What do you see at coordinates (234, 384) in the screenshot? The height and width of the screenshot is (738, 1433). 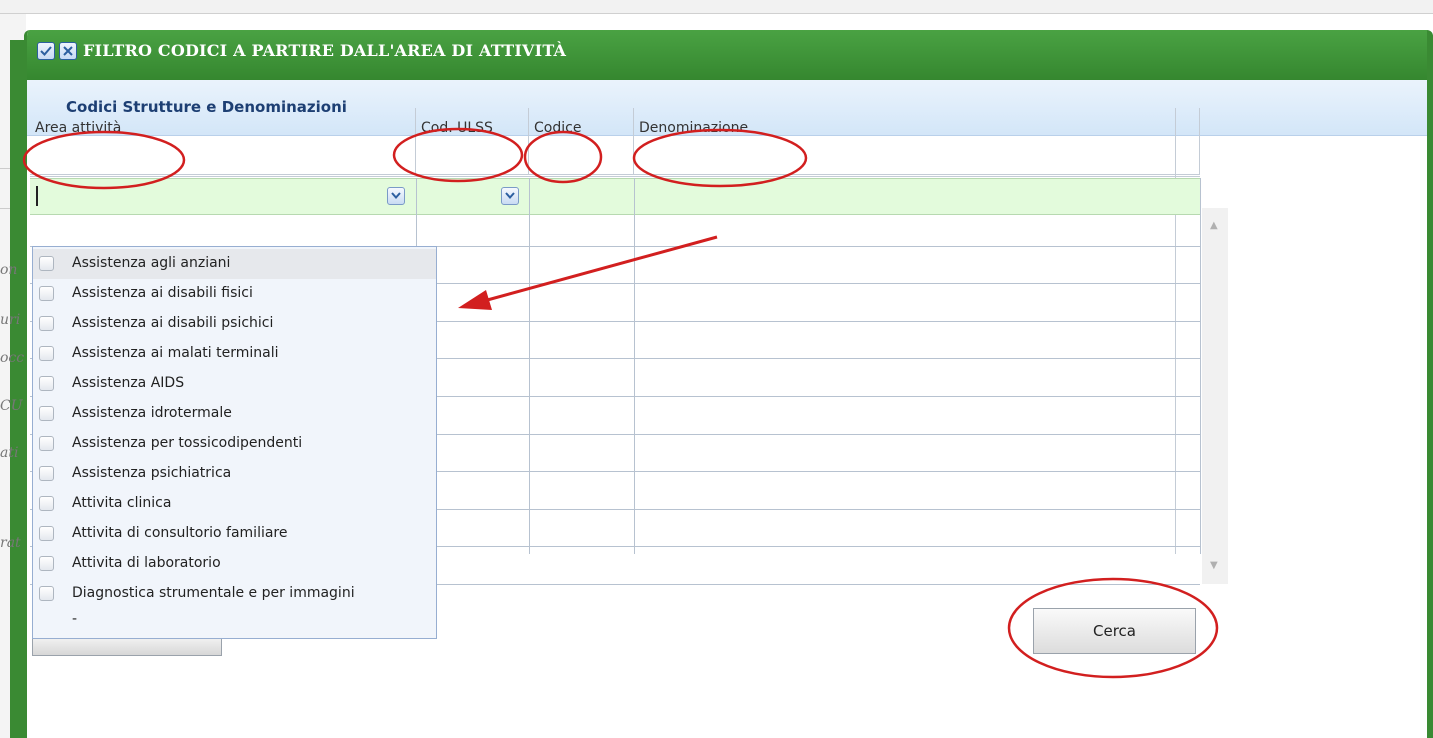 I see `list-item: Assistenza AIDS` at bounding box center [234, 384].